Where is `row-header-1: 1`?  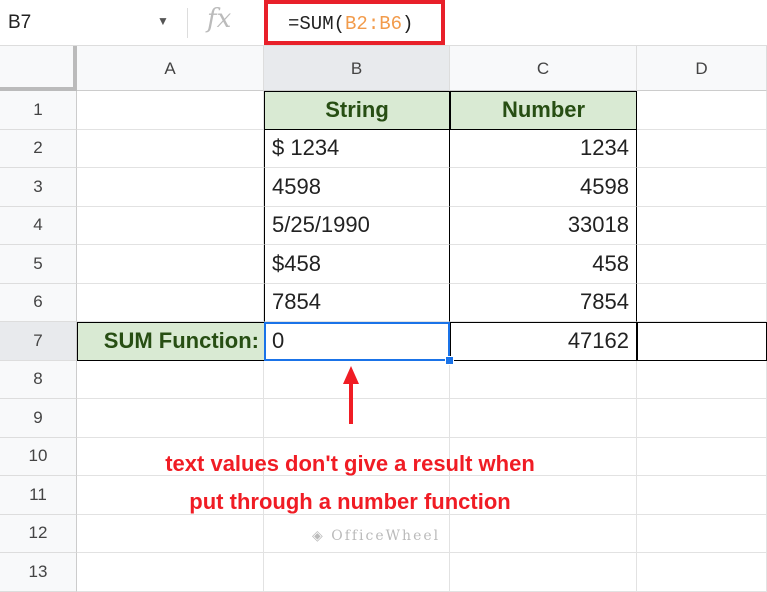 row-header-1: 1 is located at coordinates (38, 110).